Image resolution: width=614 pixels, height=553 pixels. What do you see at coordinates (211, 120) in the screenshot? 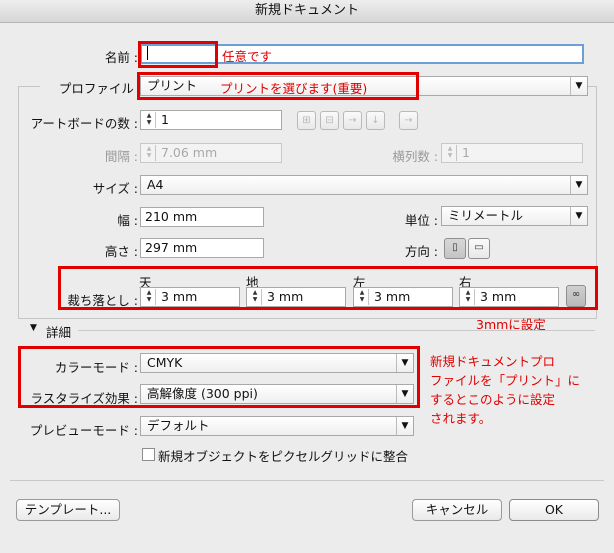
I see `artboards-count-field: 1` at bounding box center [211, 120].